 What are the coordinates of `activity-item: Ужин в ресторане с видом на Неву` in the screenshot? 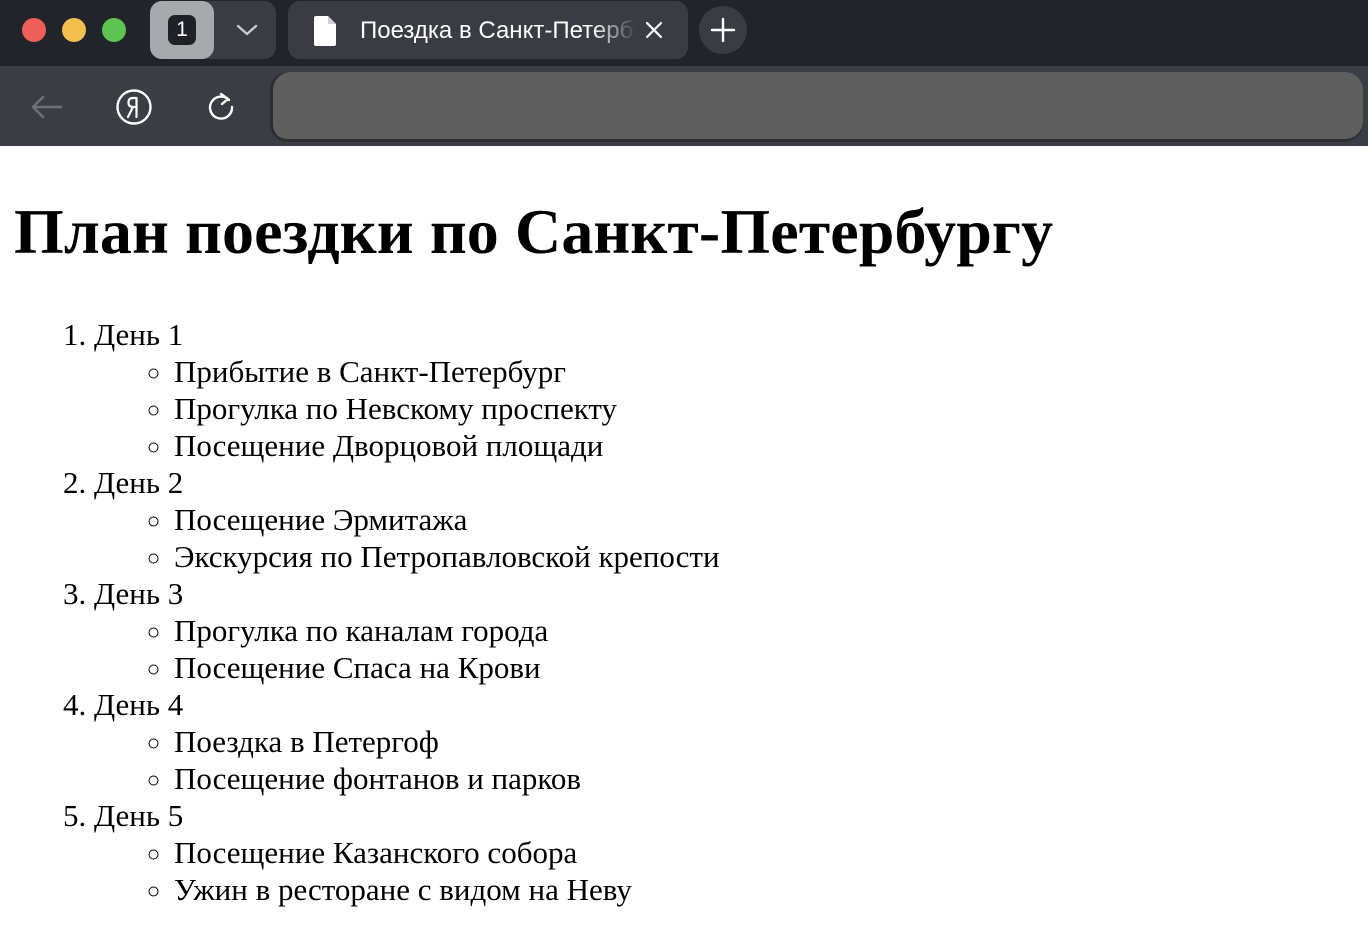 It's located at (771, 889).